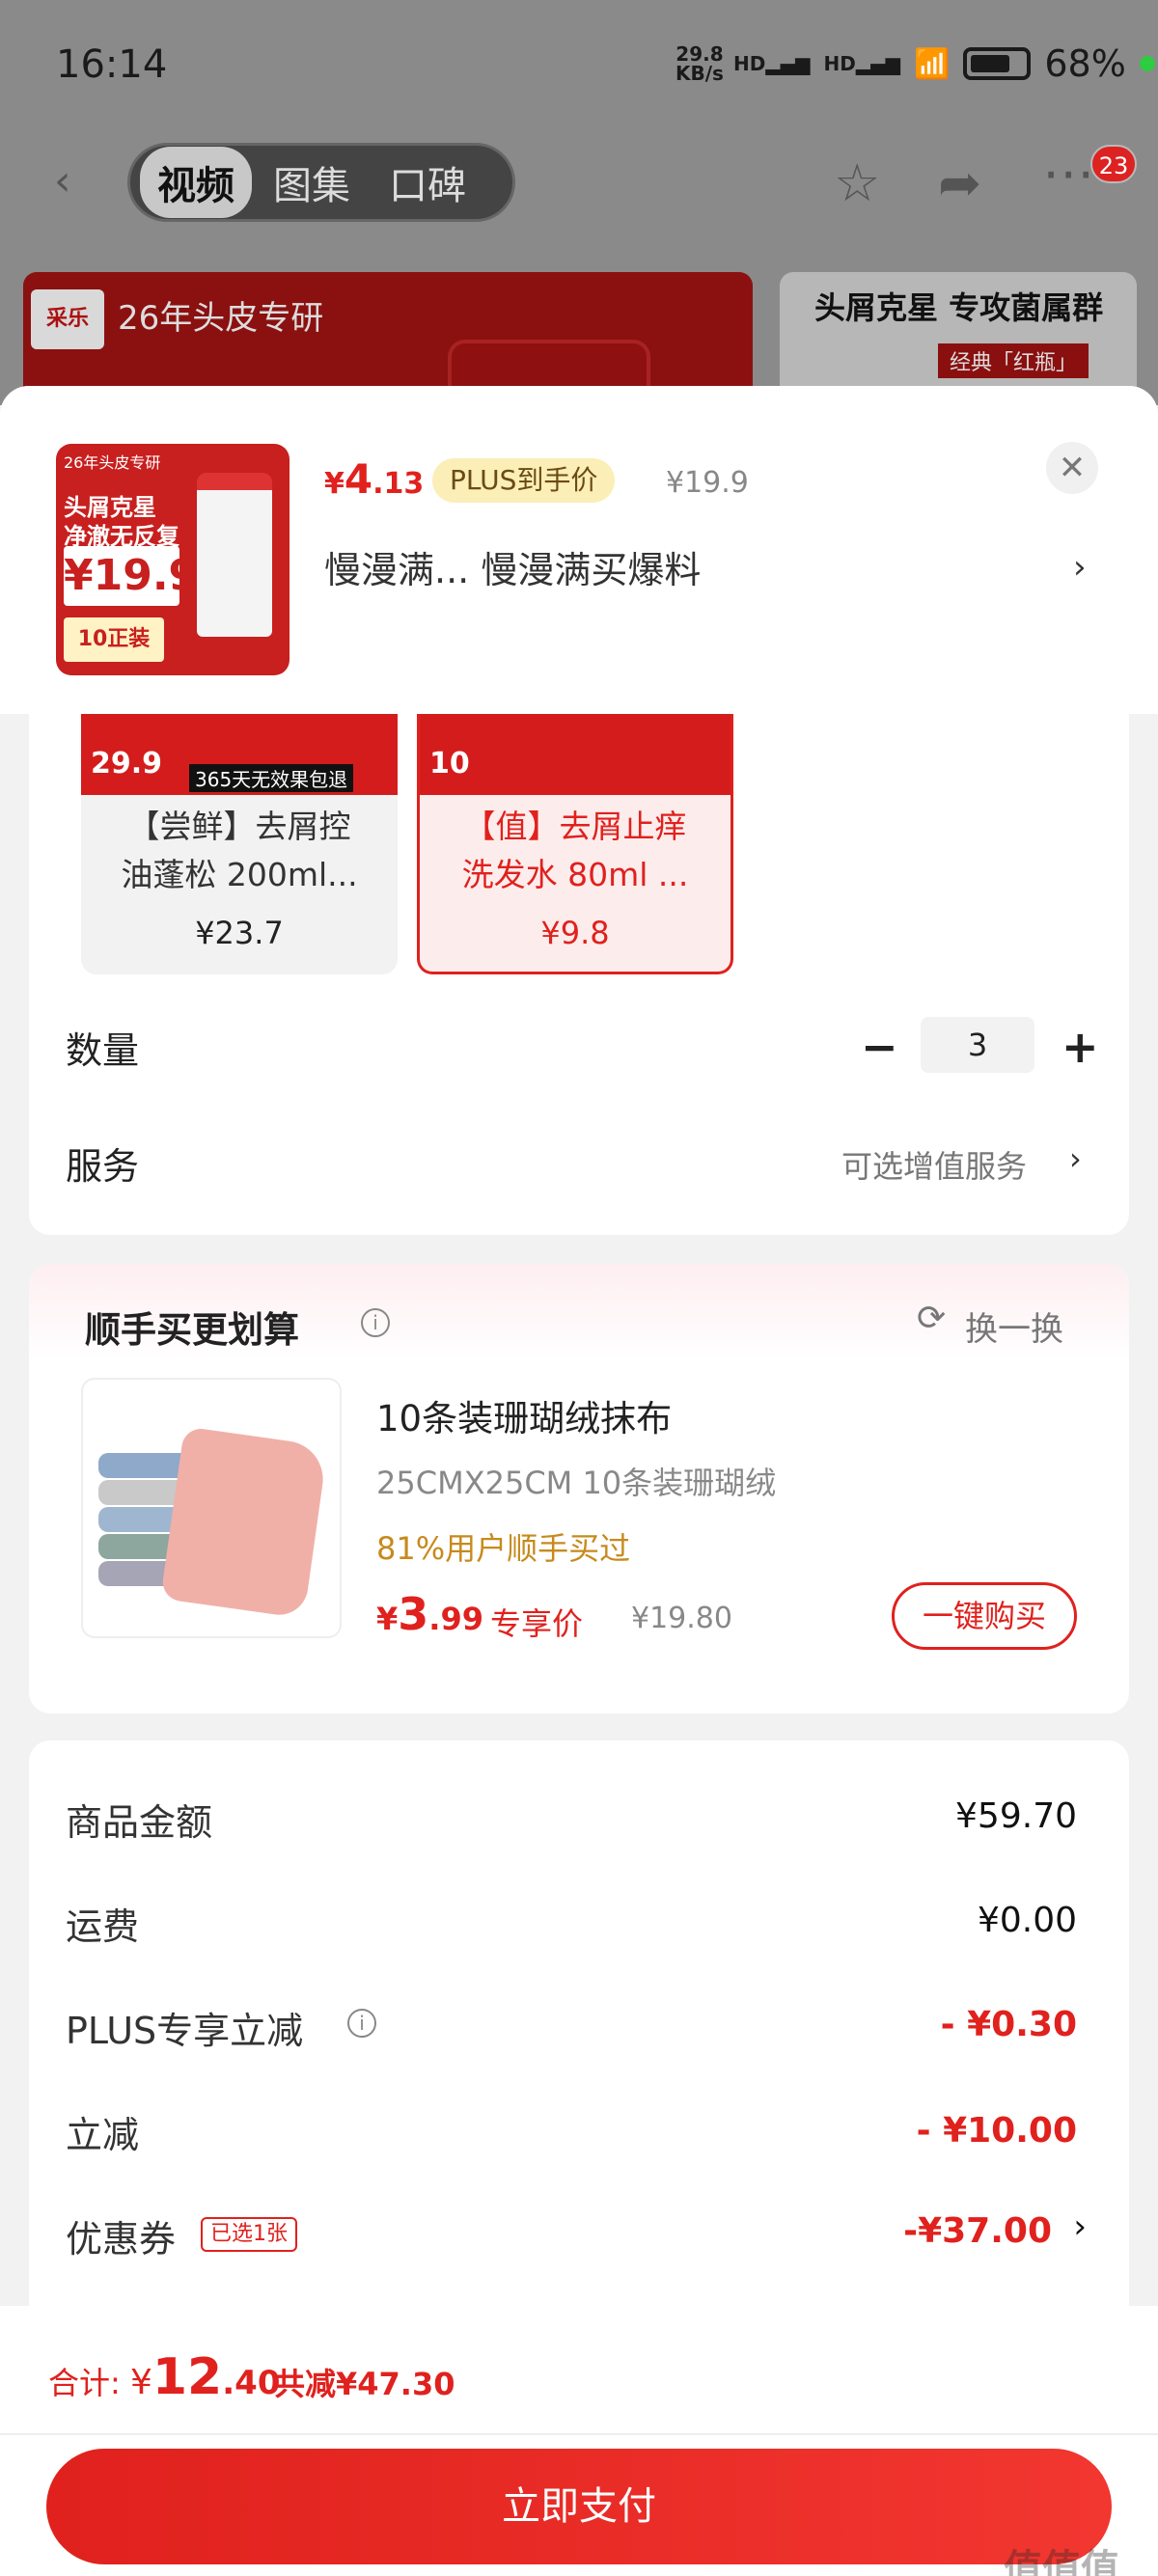 The height and width of the screenshot is (2576, 1158). Describe the element at coordinates (1014, 1326) in the screenshot. I see `refresh-button: 换一换` at that location.